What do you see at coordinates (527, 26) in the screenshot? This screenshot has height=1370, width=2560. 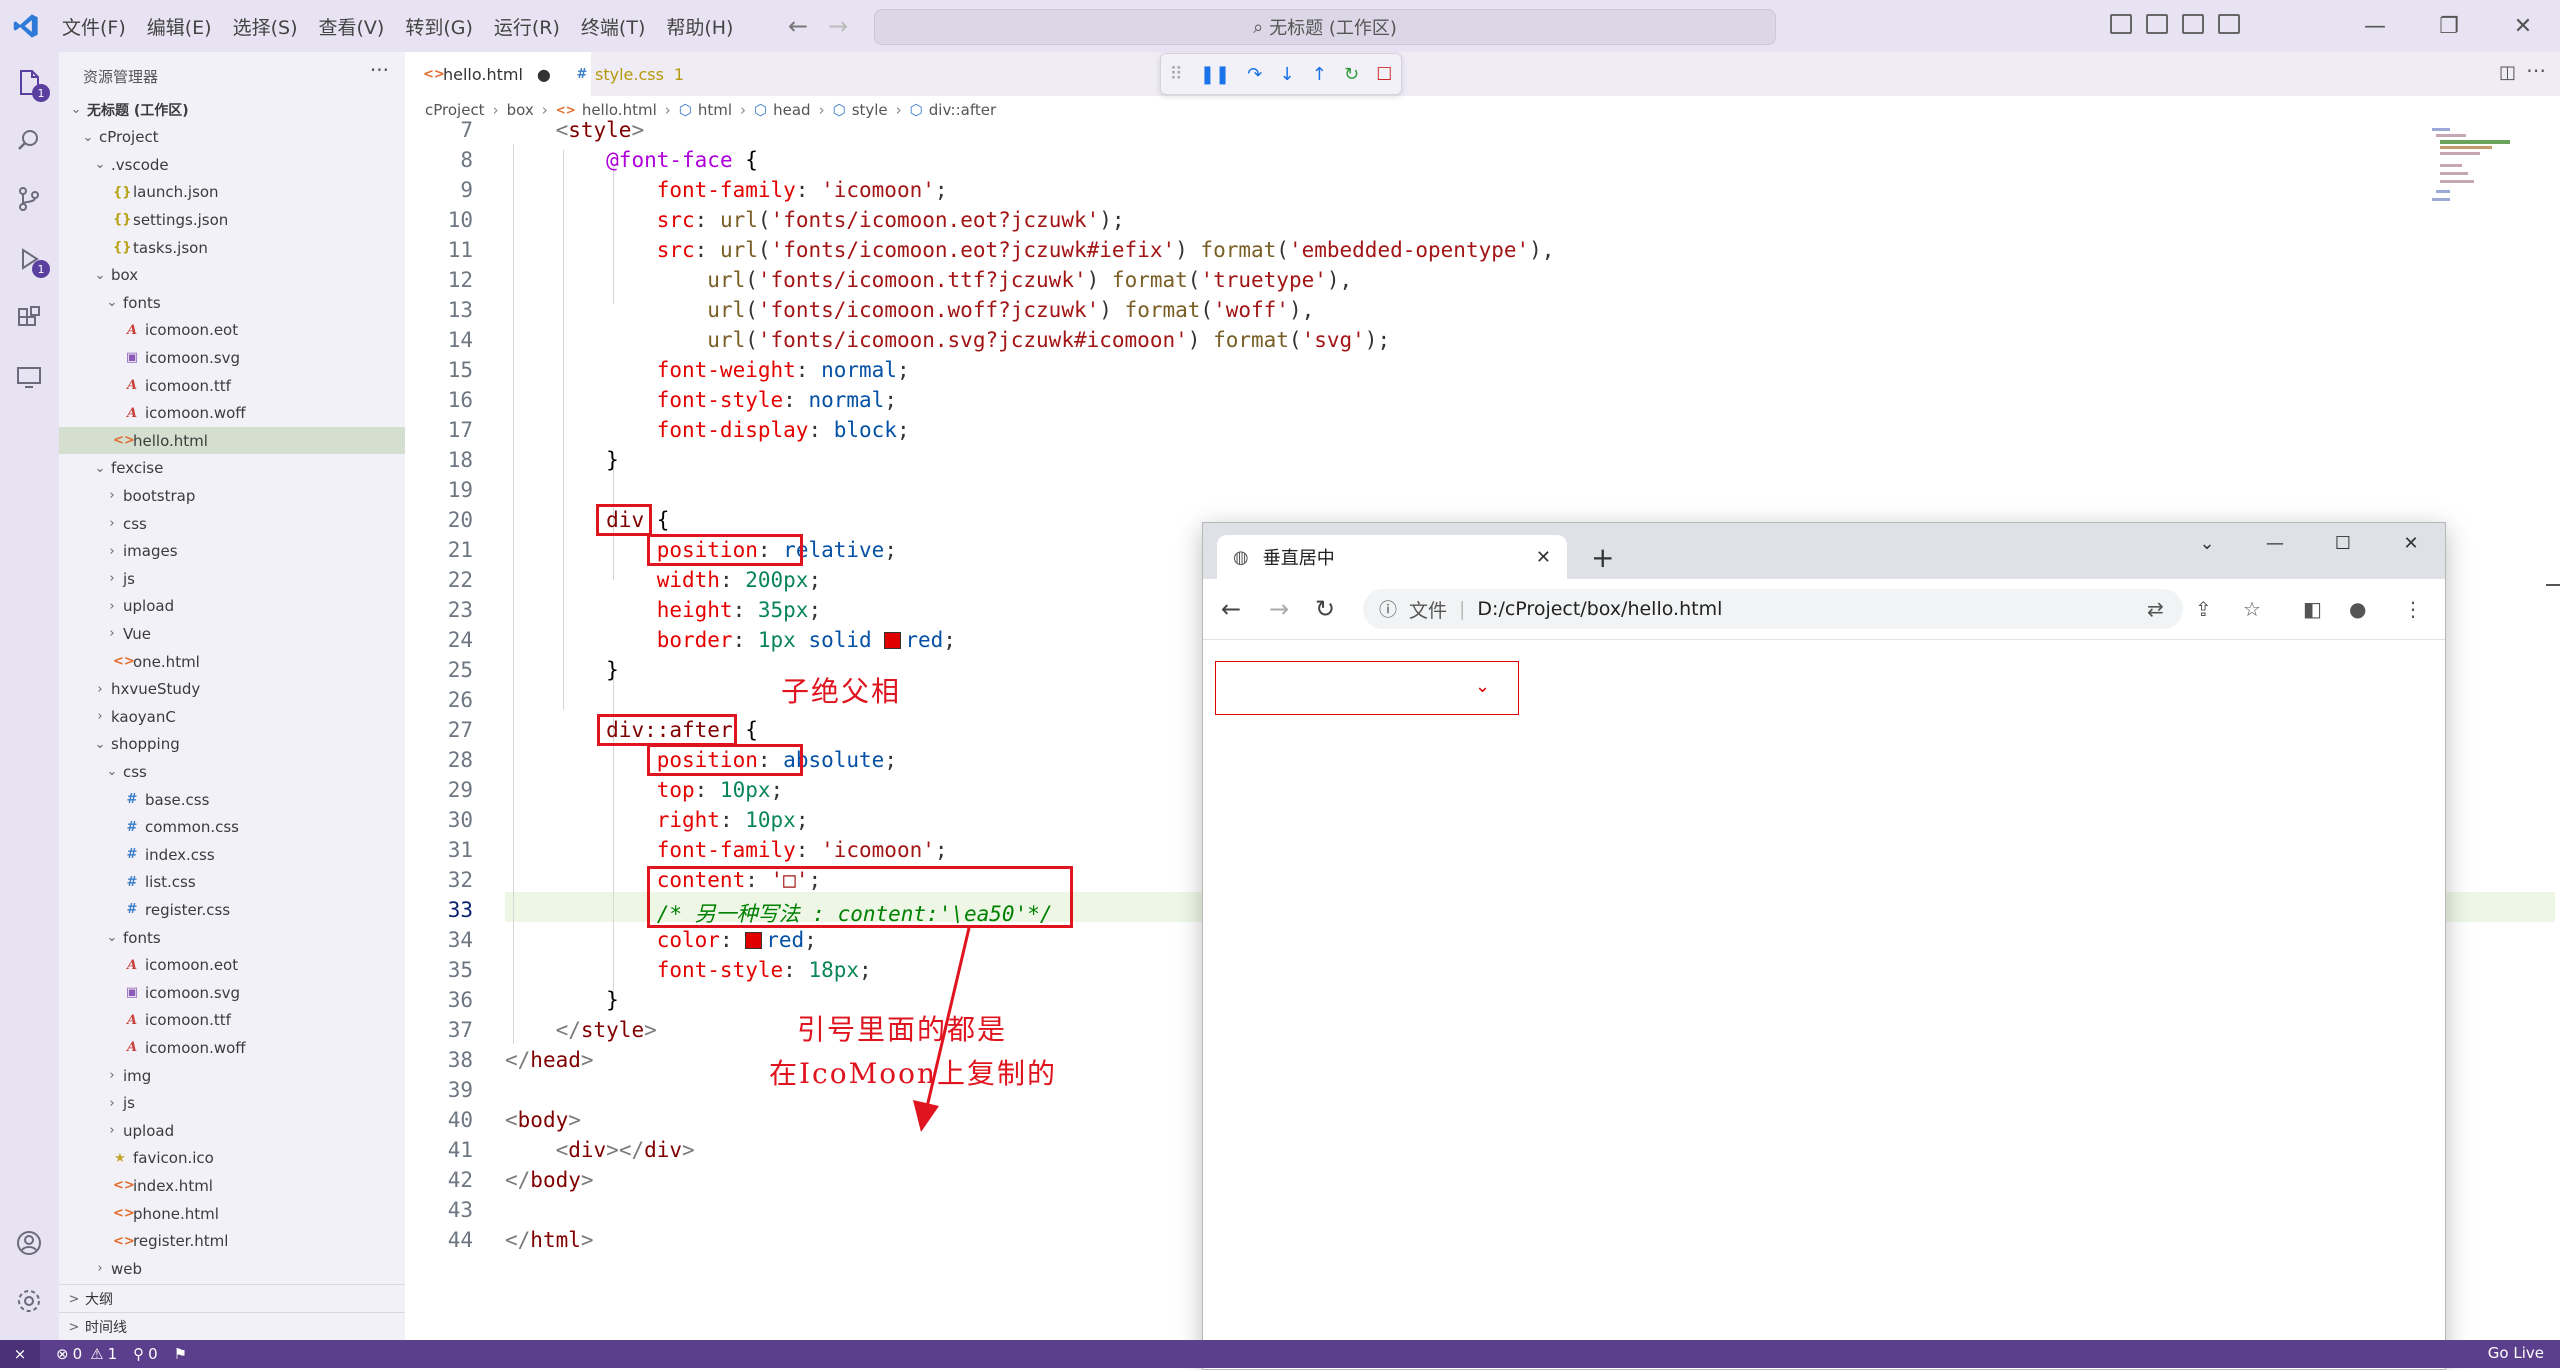 I see `menu-run: 运行(R)` at bounding box center [527, 26].